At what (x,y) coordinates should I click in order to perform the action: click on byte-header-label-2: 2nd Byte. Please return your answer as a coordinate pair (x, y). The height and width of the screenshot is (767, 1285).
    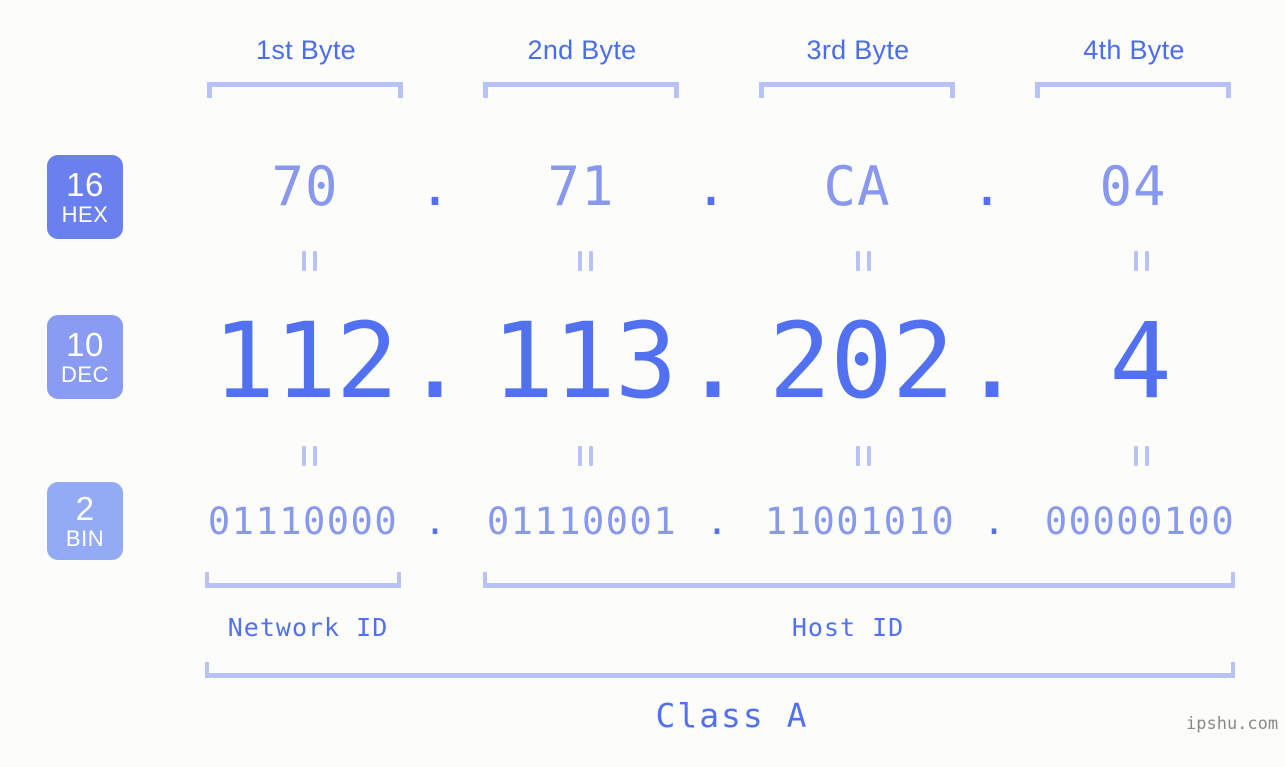
    Looking at the image, I should click on (582, 50).